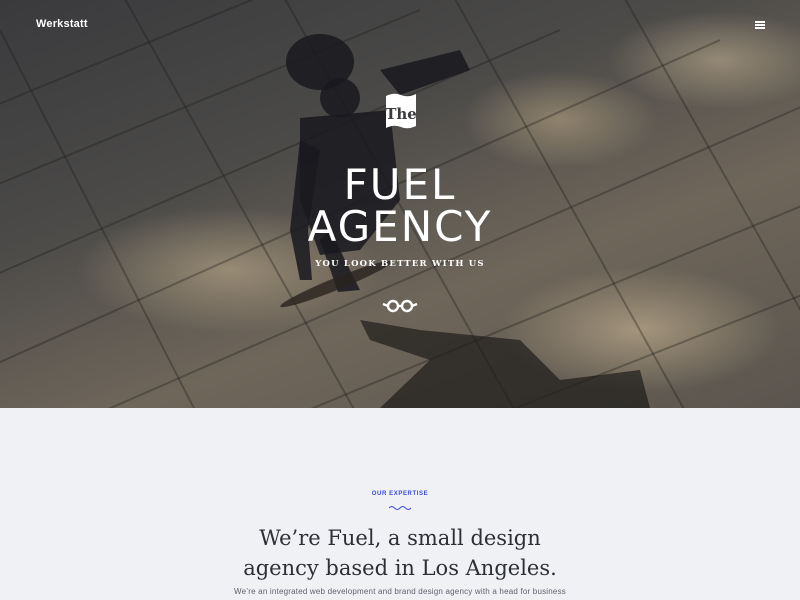 This screenshot has height=600, width=800. What do you see at coordinates (400, 494) in the screenshot?
I see `section-eyebrow: OUR EXPERTISE` at bounding box center [400, 494].